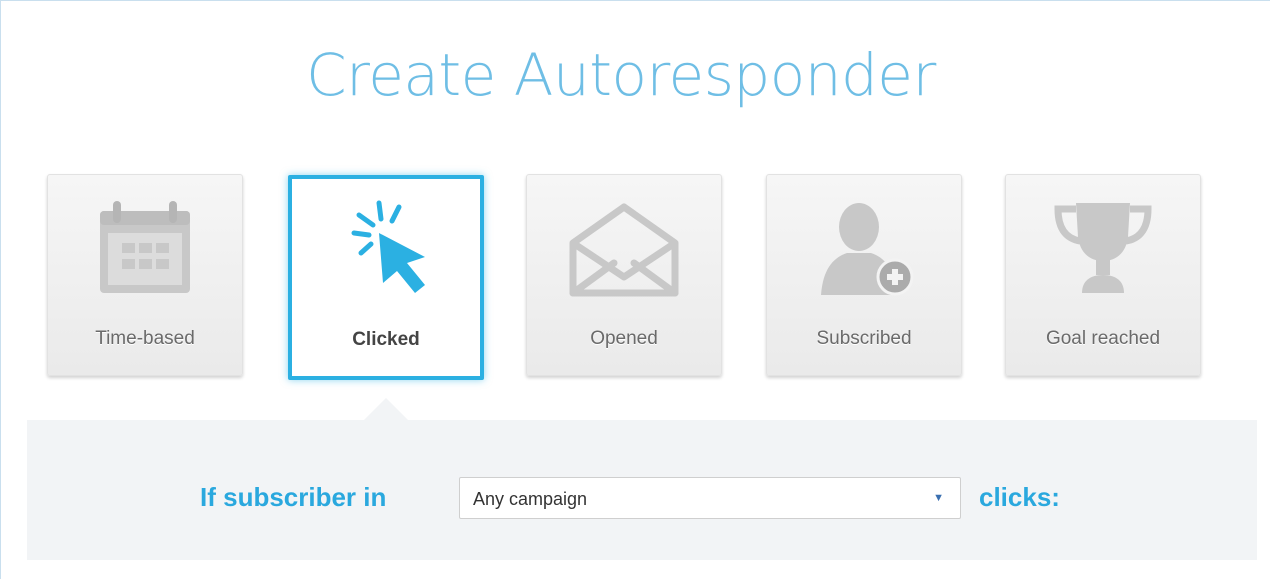  What do you see at coordinates (145, 338) in the screenshot?
I see `trigger-label: Time-based` at bounding box center [145, 338].